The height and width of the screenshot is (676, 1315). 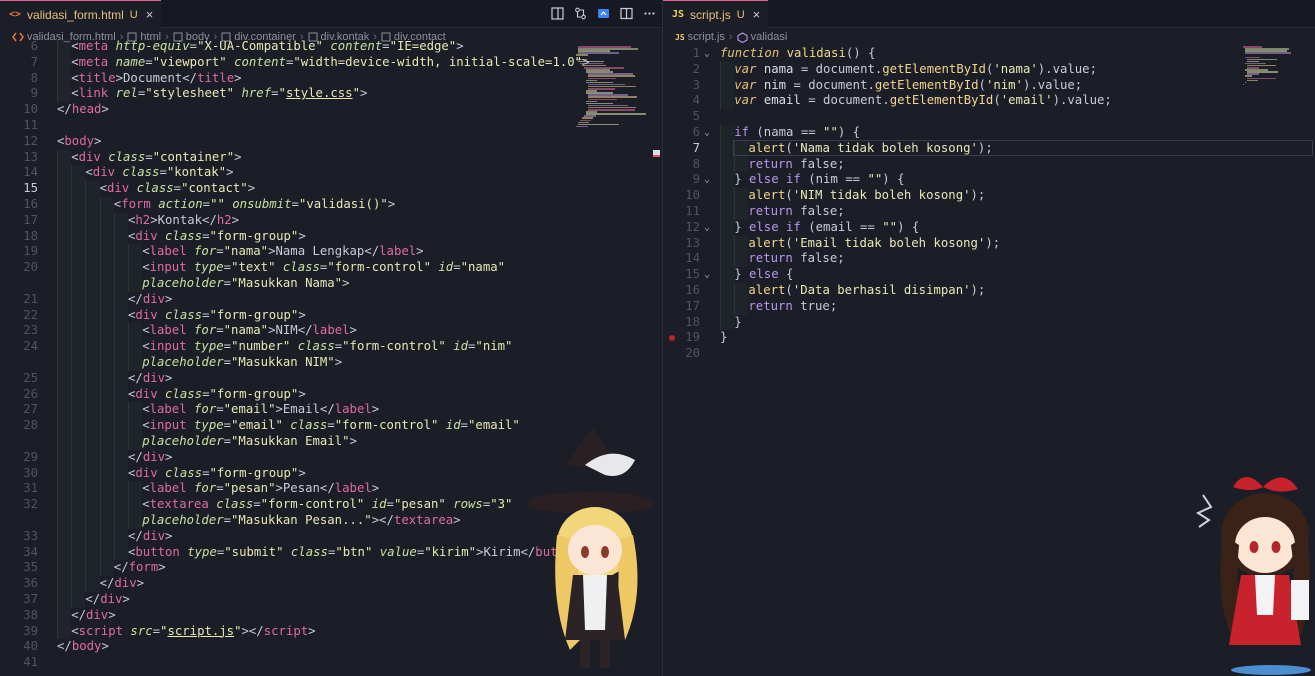 What do you see at coordinates (331, 299) in the screenshot?
I see `code-line: 21 </div>` at bounding box center [331, 299].